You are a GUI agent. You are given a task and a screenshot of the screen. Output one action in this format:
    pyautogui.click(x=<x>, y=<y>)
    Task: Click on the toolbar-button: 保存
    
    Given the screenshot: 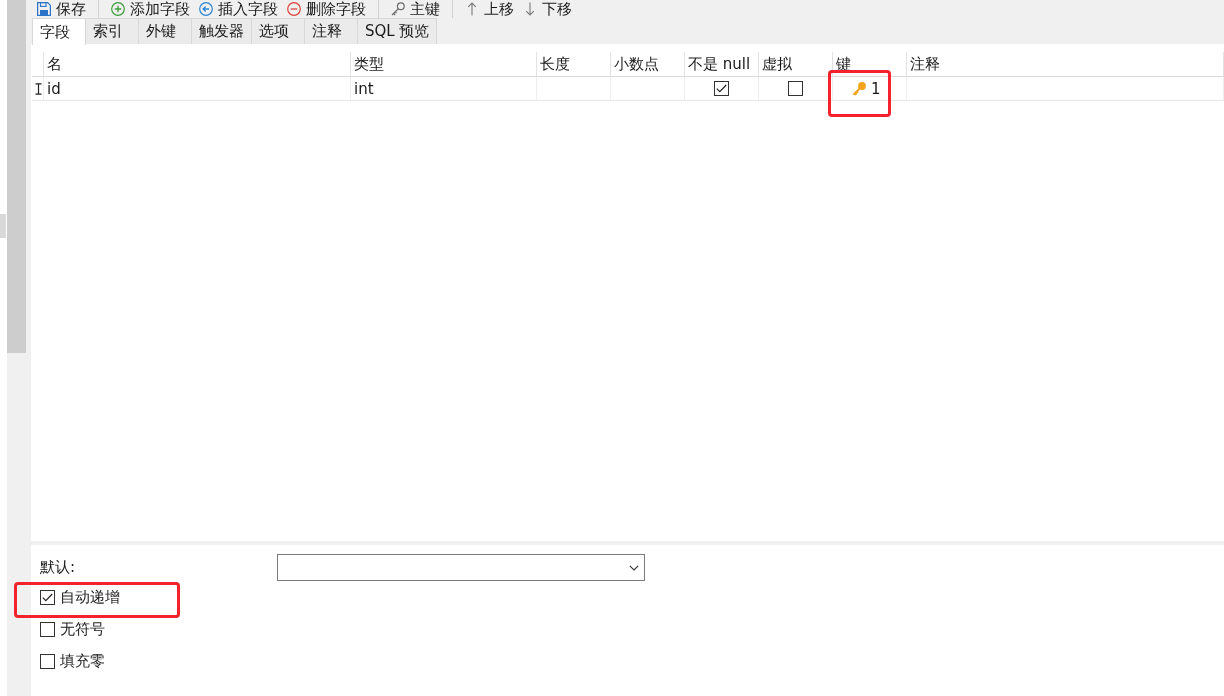 What is the action you would take?
    pyautogui.click(x=61, y=9)
    